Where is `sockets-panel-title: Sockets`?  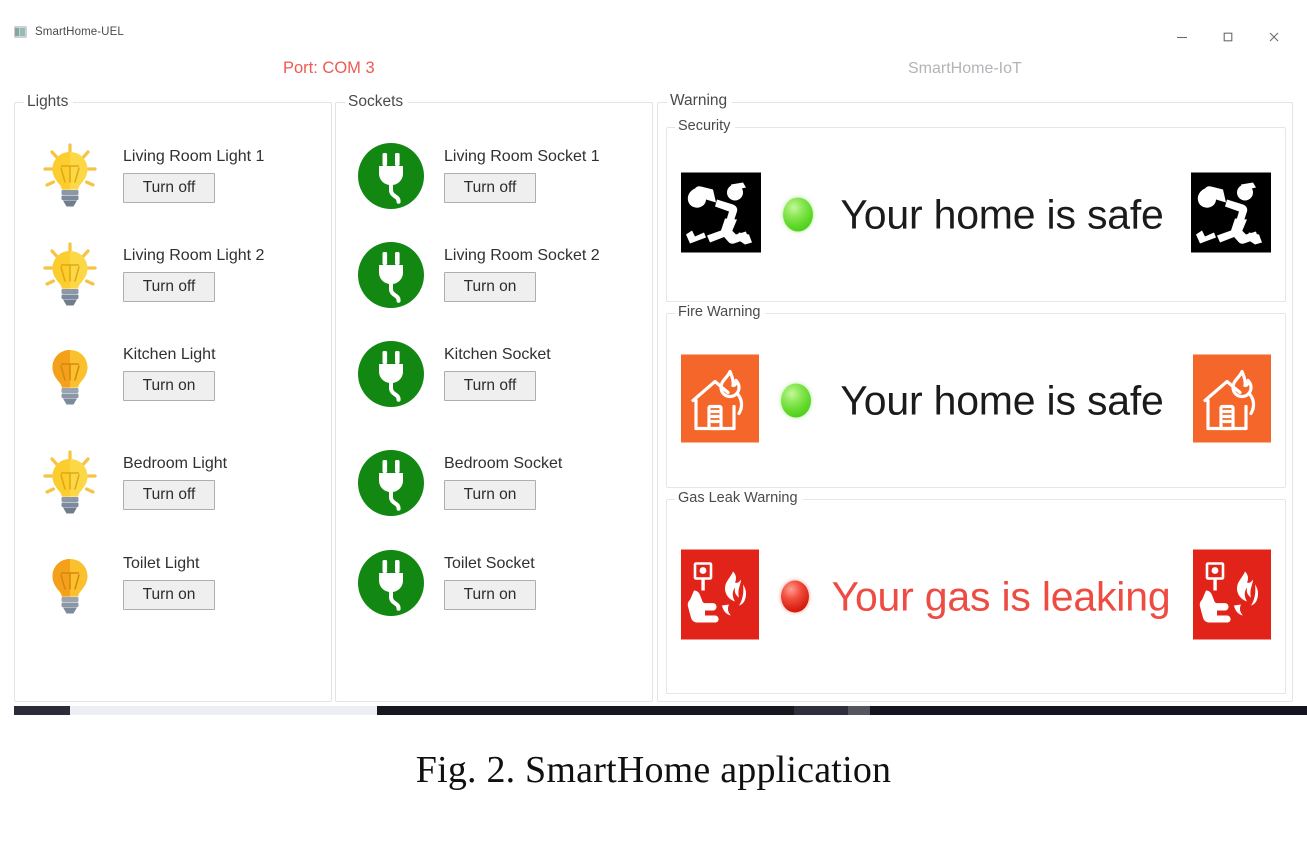 sockets-panel-title: Sockets is located at coordinates (377, 102).